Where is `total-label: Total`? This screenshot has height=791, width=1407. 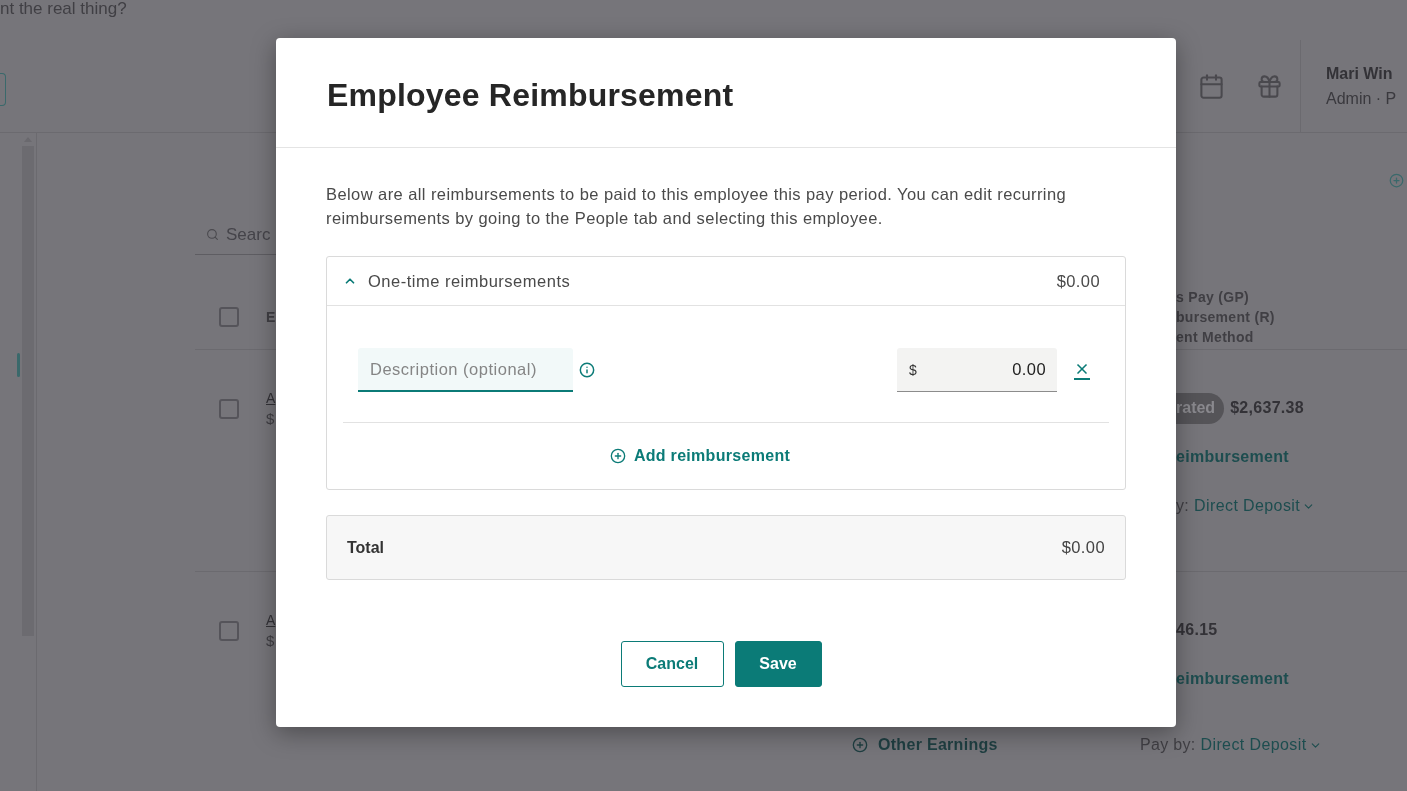 total-label: Total is located at coordinates (366, 547).